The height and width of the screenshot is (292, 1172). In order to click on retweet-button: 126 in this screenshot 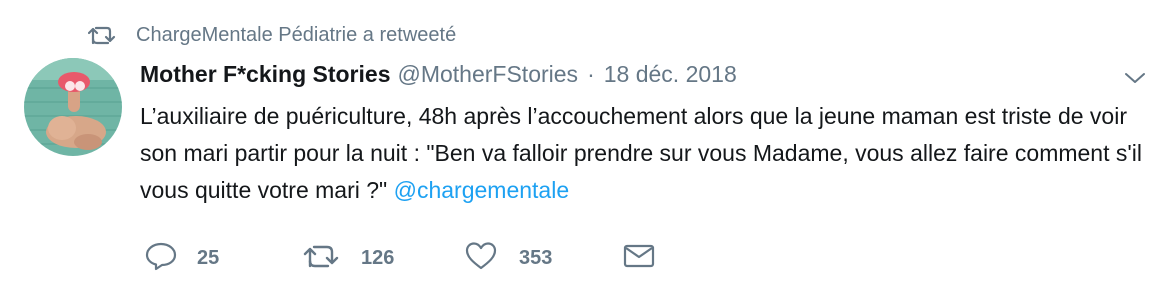, I will do `click(348, 258)`.